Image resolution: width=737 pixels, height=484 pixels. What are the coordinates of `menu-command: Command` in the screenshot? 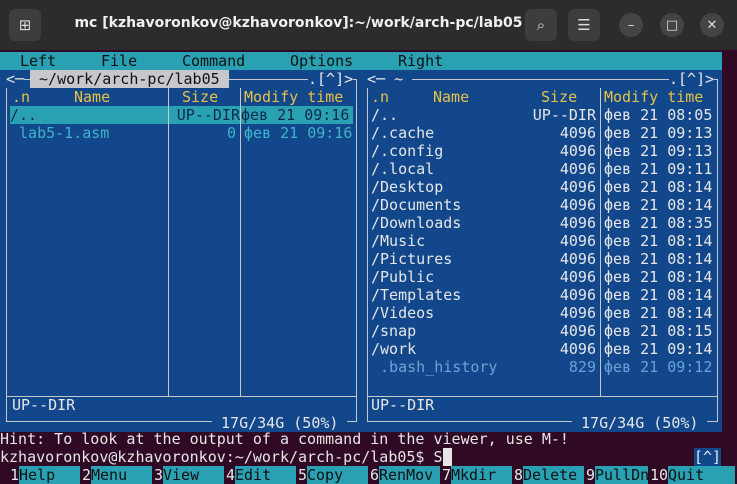 It's located at (213, 61).